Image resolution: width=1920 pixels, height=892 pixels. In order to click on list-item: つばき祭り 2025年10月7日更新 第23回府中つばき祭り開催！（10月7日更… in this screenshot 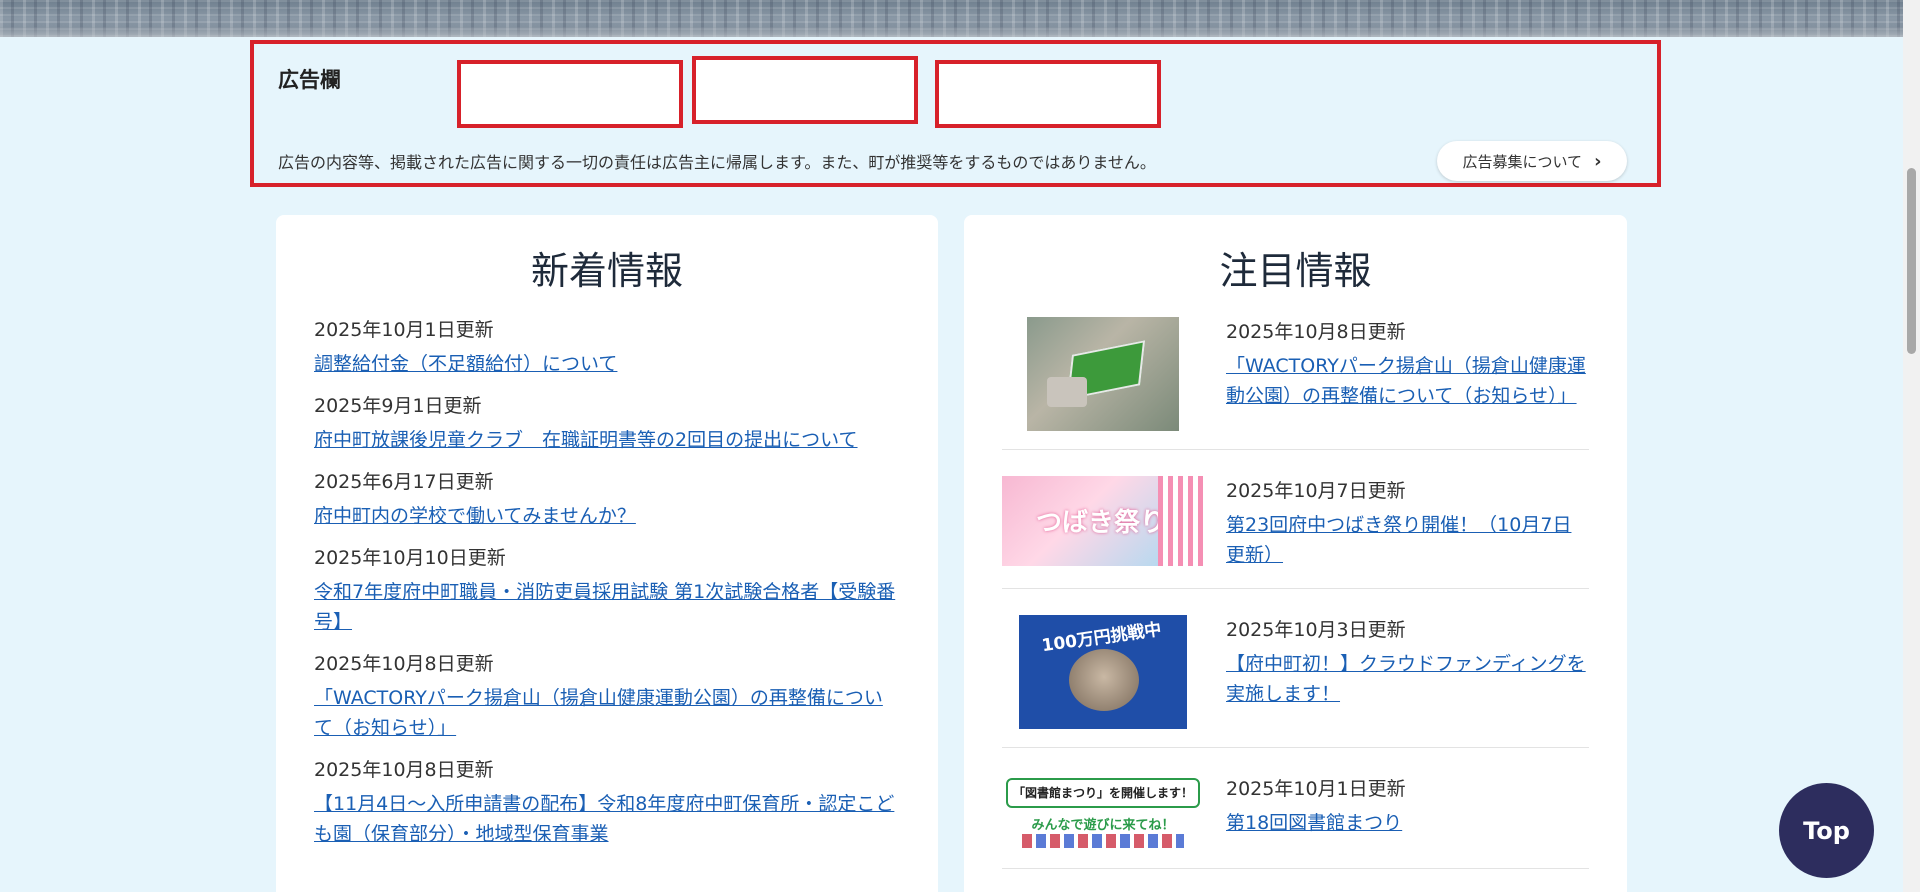, I will do `click(1295, 532)`.